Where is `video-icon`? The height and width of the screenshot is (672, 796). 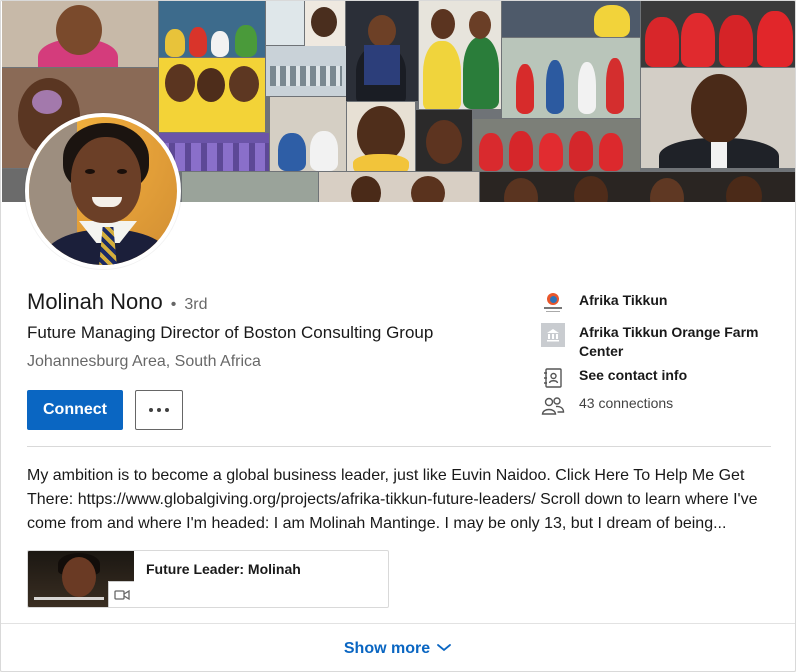
video-icon is located at coordinates (121, 594).